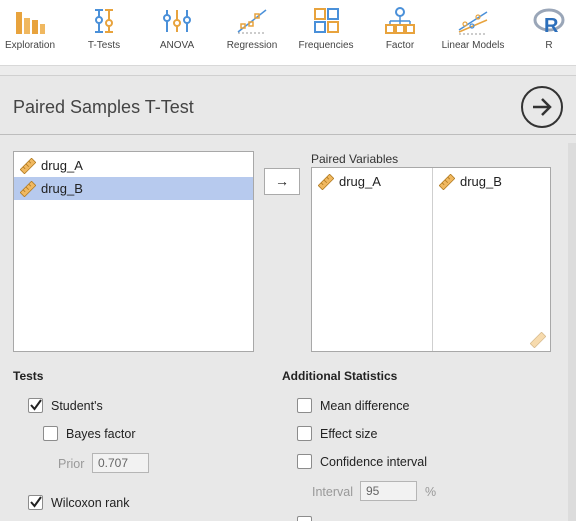  Describe the element at coordinates (388, 491) in the screenshot. I see `interval-input: 95` at that location.